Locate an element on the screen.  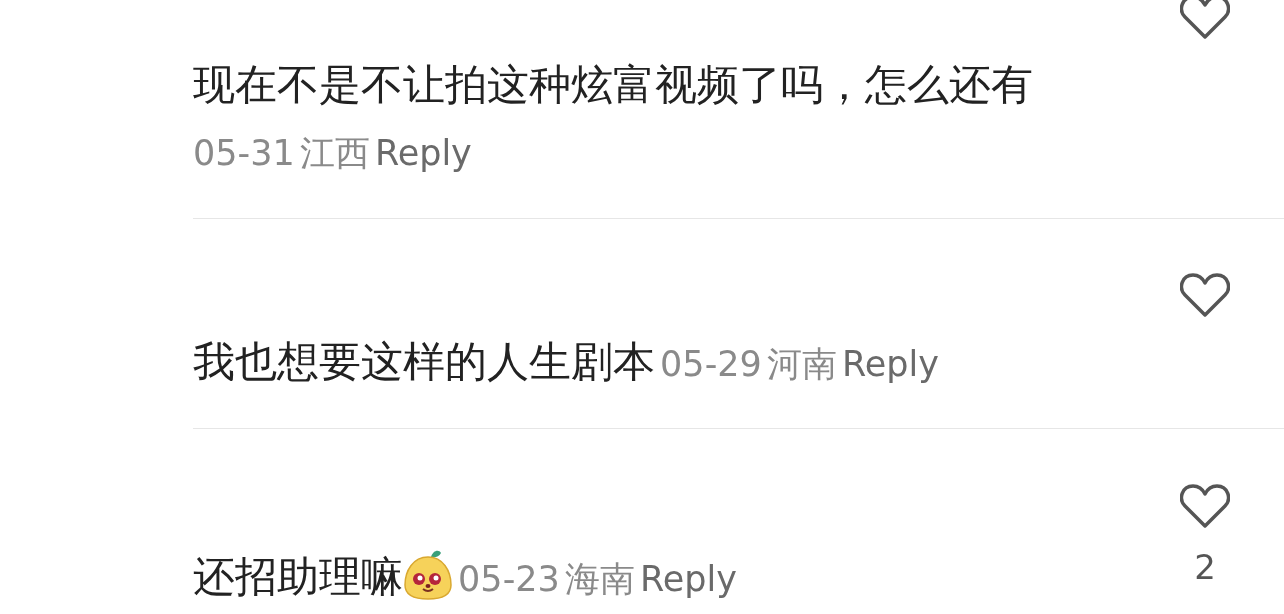
comment-text: 现在不是不让拍这种炫富视频了吗，怎么还有 is located at coordinates (613, 84).